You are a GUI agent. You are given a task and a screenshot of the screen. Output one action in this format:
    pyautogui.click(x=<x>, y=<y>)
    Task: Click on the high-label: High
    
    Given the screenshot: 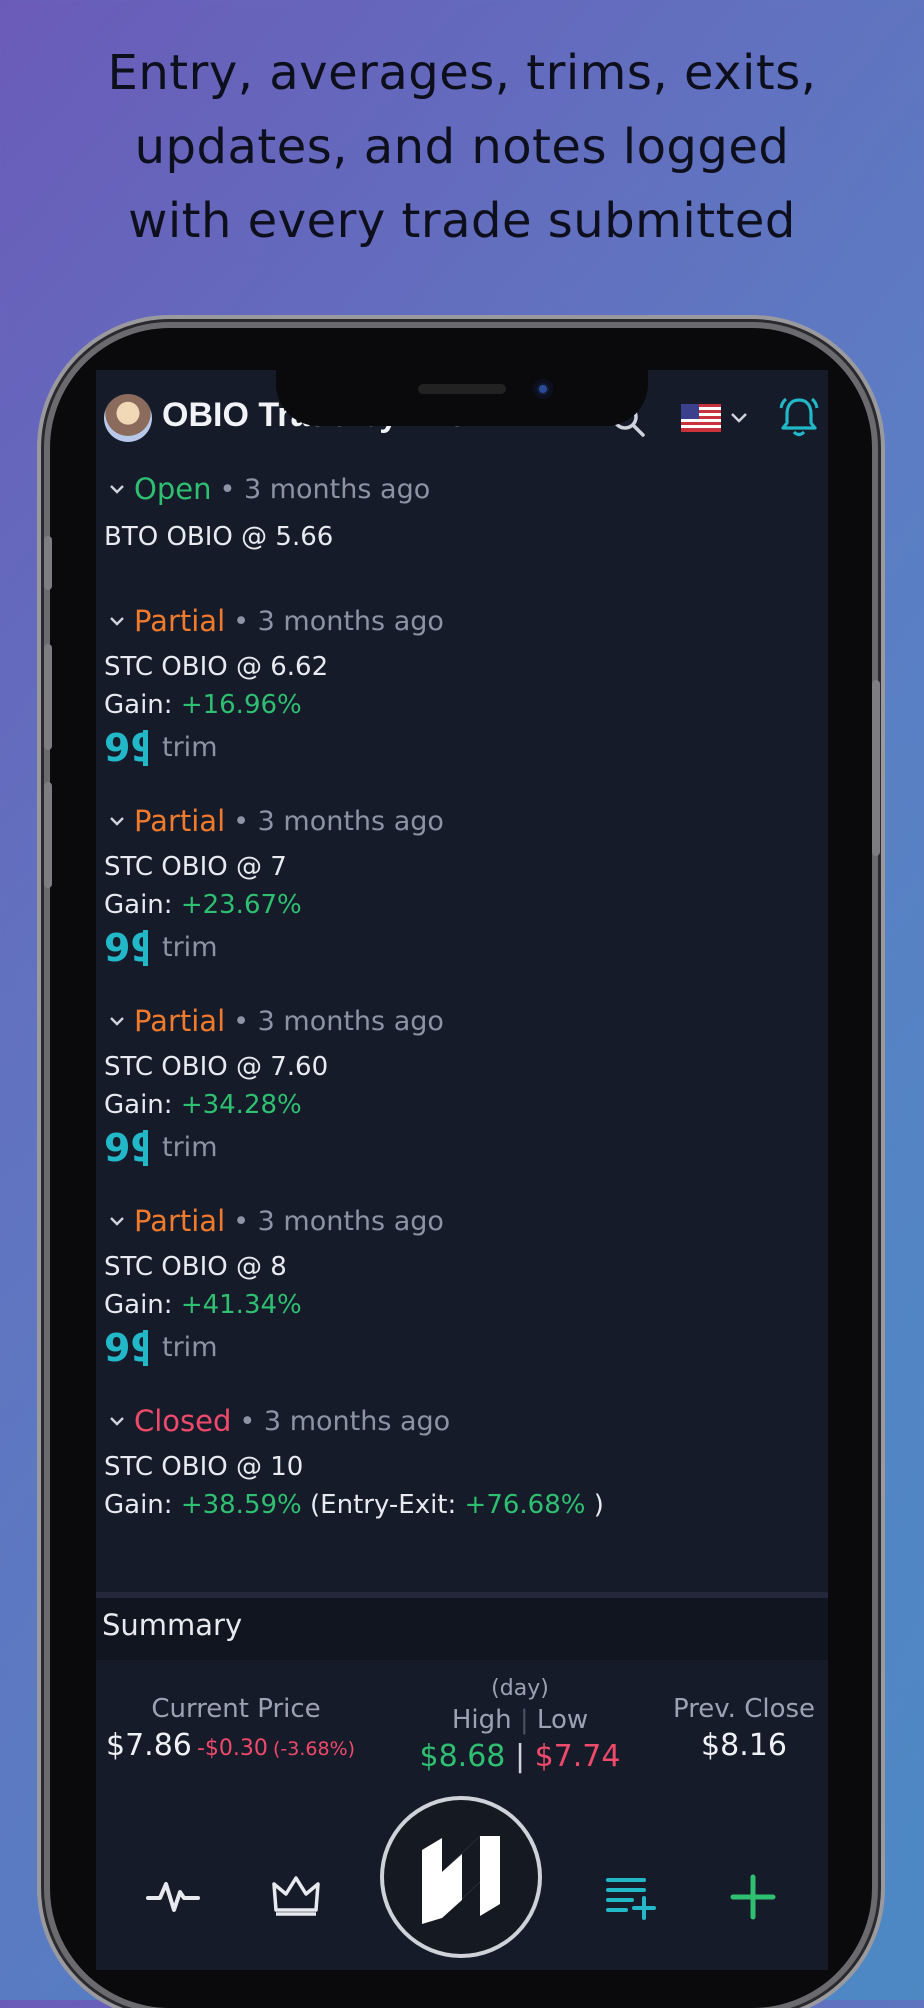 What is the action you would take?
    pyautogui.click(x=481, y=1720)
    